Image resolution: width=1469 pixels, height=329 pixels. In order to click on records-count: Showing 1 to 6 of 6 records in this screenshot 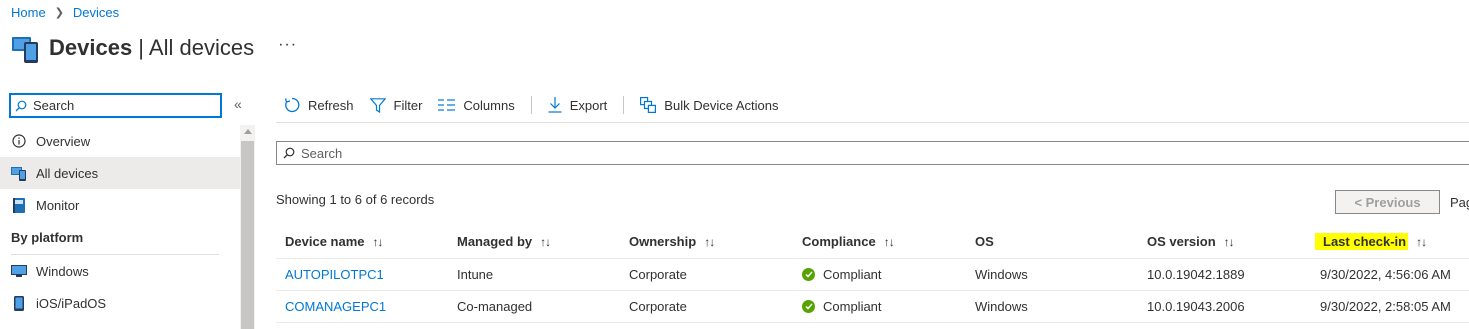, I will do `click(355, 199)`.